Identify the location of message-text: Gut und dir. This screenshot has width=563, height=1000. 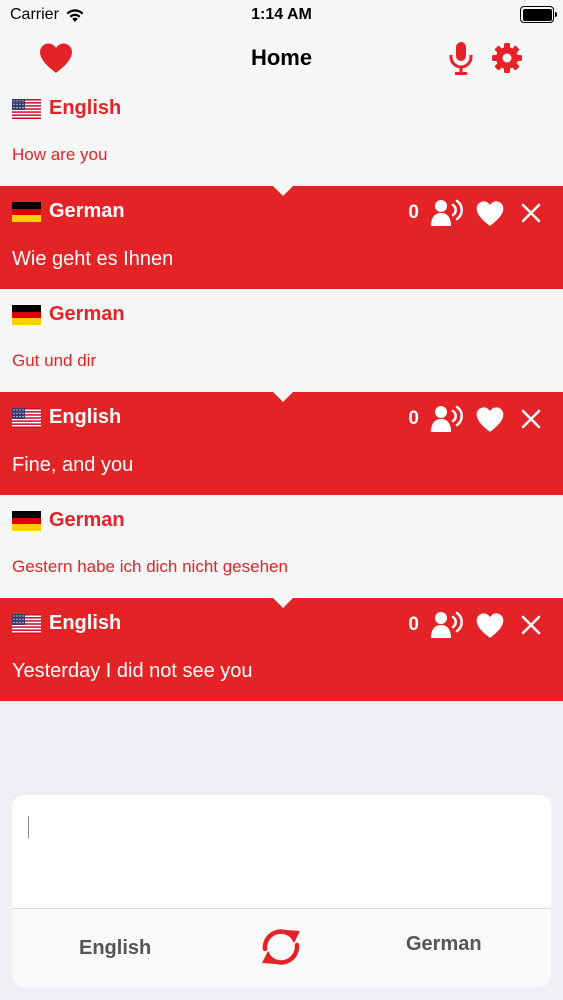
(54, 360).